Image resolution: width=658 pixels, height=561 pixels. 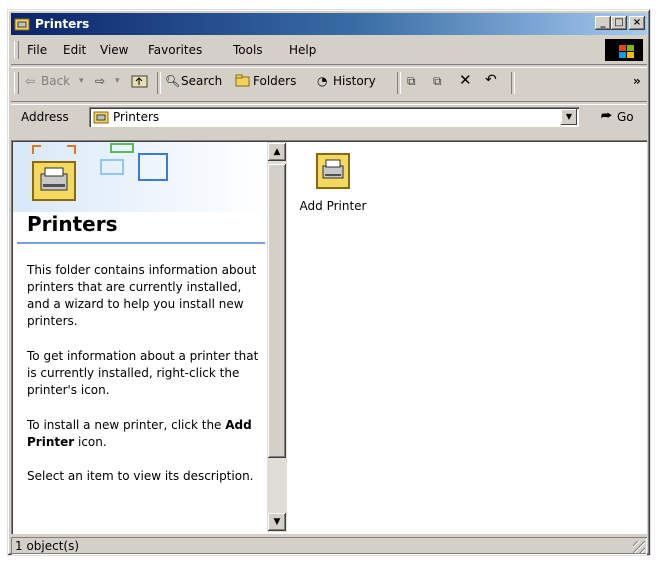 I want to click on scroll-up-icon: ▲, so click(x=277, y=152).